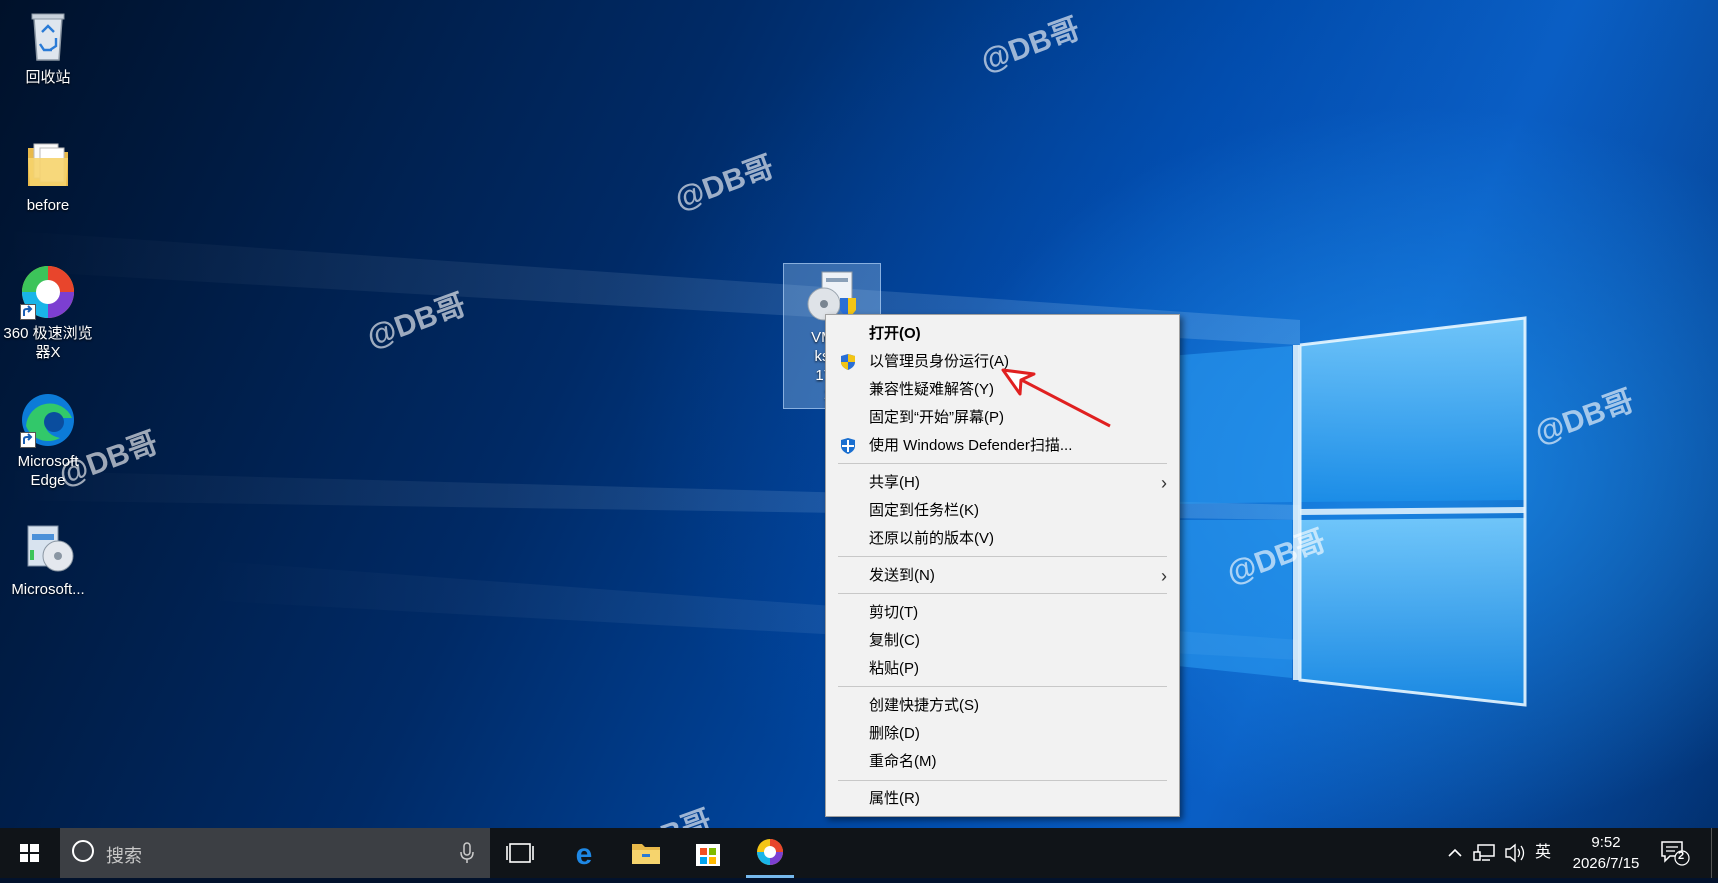 This screenshot has width=1718, height=883. Describe the element at coordinates (924, 510) in the screenshot. I see `menu-item-label: 固定到任务栏(K)` at that location.